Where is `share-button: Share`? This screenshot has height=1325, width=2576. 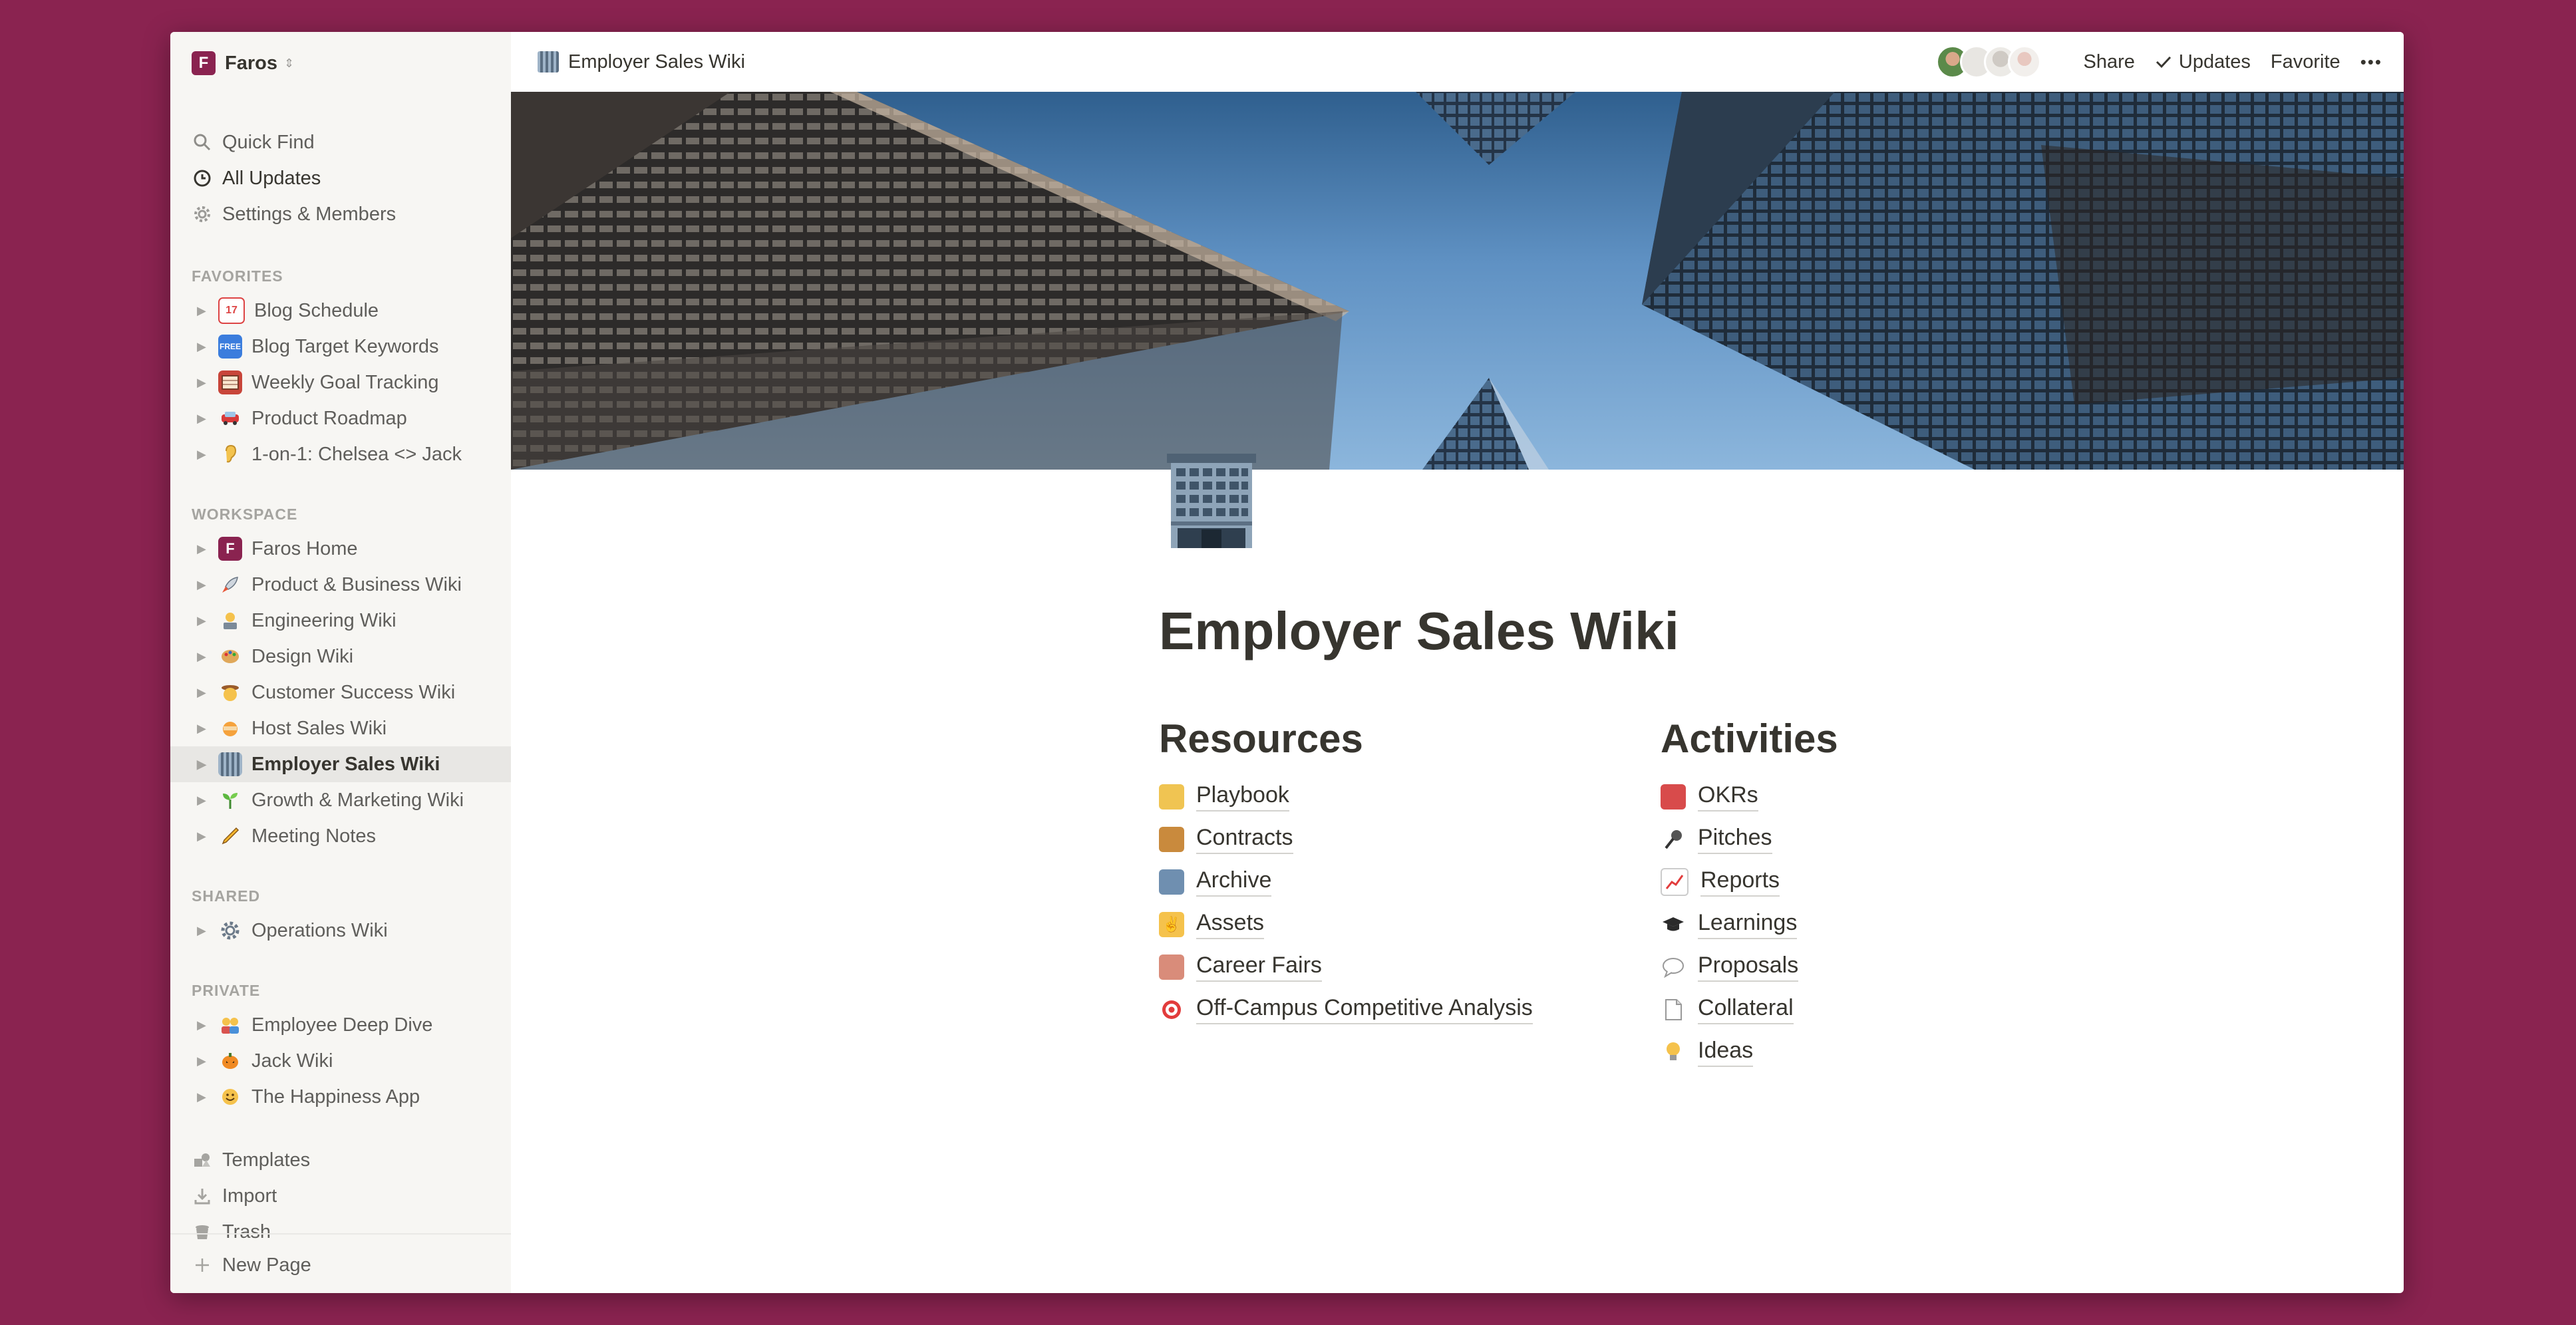
share-button: Share is located at coordinates (2109, 62).